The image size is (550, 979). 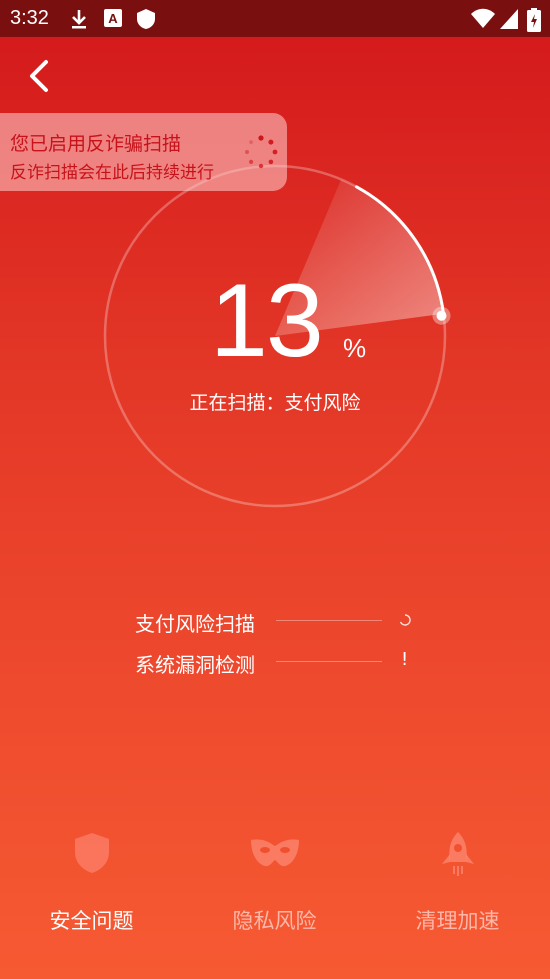 What do you see at coordinates (457, 854) in the screenshot?
I see `rocket-icon` at bounding box center [457, 854].